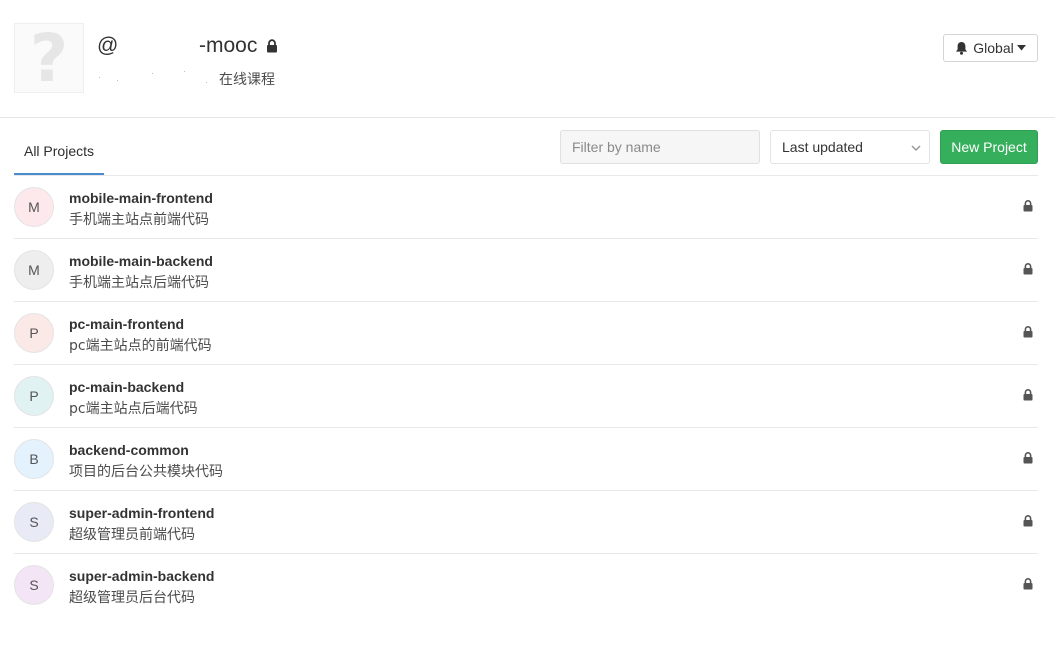 Image resolution: width=1055 pixels, height=661 pixels. Describe the element at coordinates (916, 148) in the screenshot. I see `chevron-down-icon` at that location.